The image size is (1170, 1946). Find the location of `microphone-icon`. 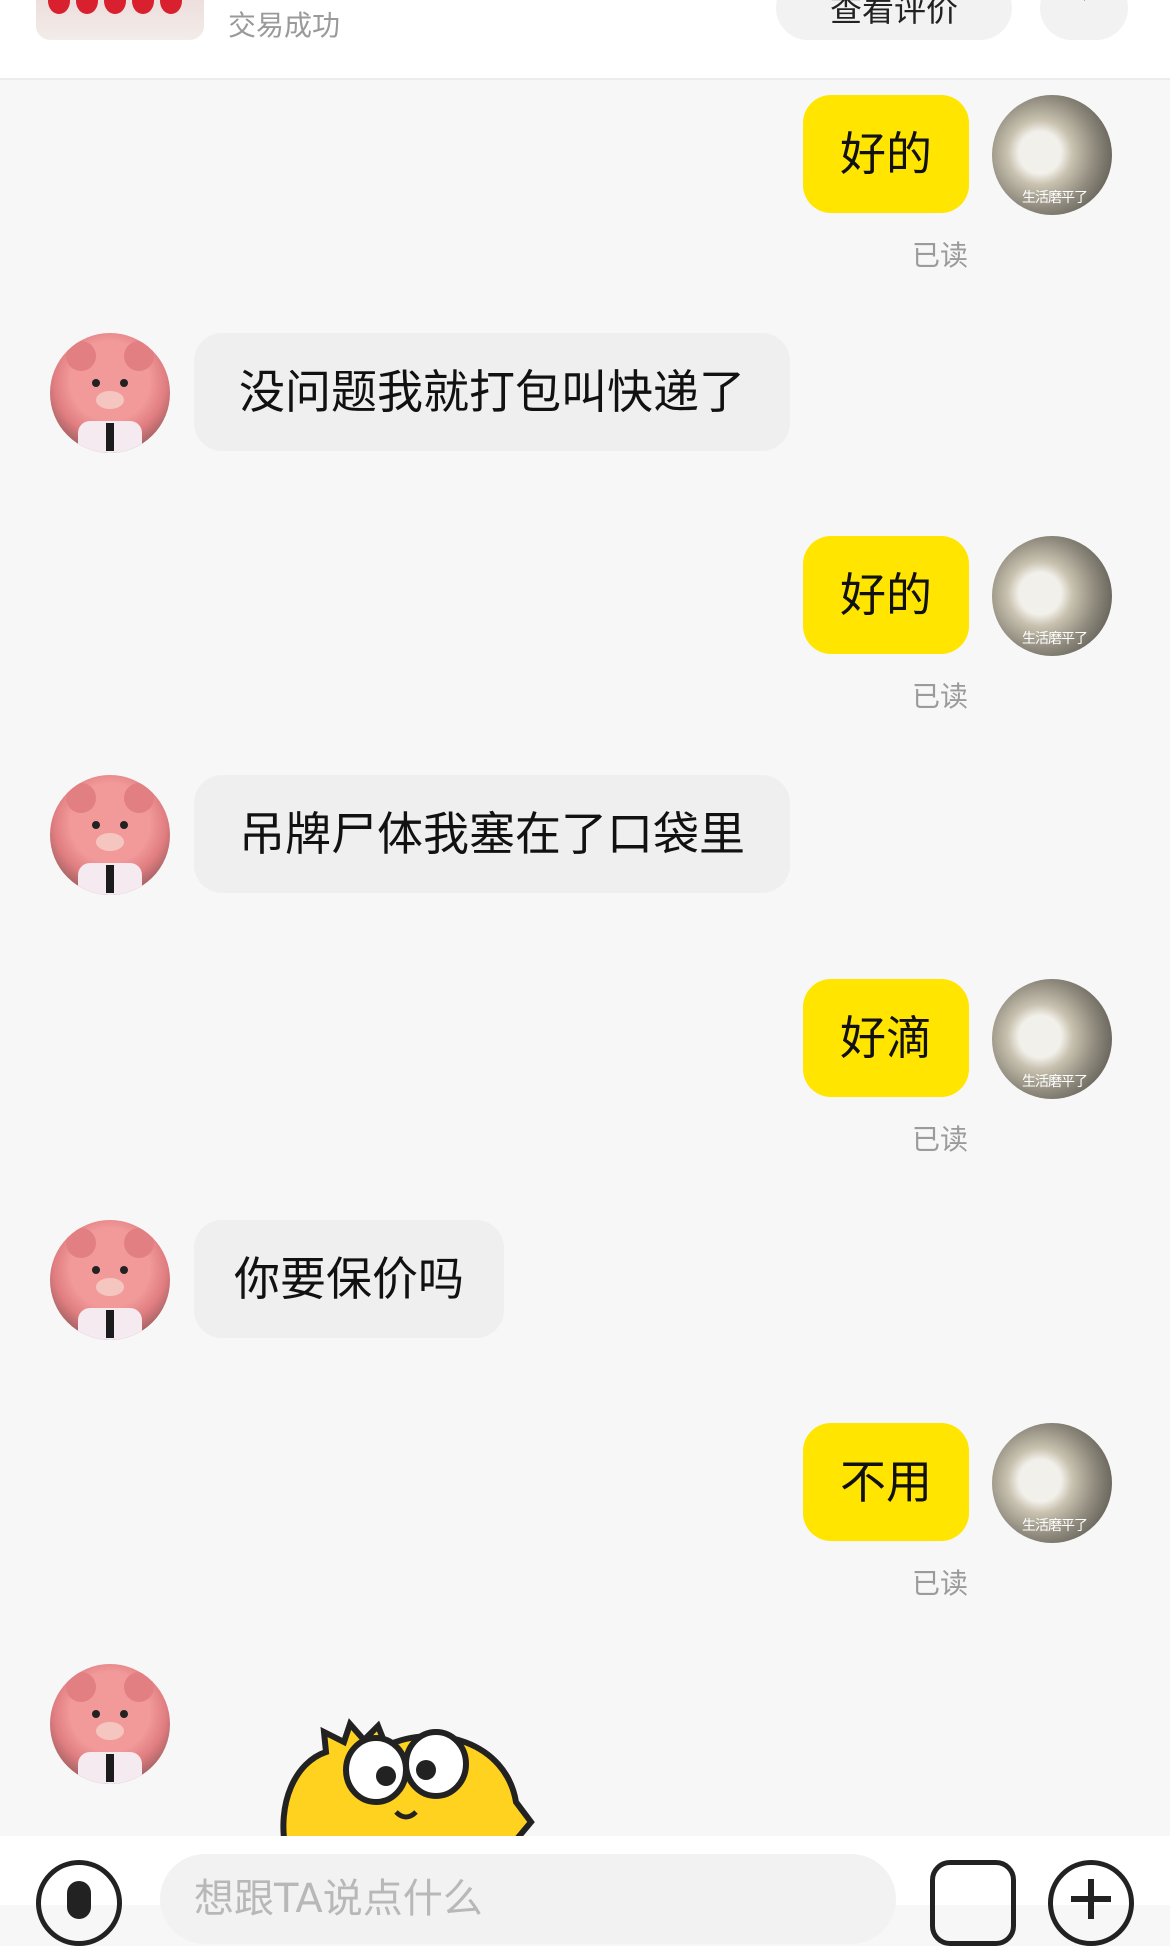

microphone-icon is located at coordinates (79, 1900).